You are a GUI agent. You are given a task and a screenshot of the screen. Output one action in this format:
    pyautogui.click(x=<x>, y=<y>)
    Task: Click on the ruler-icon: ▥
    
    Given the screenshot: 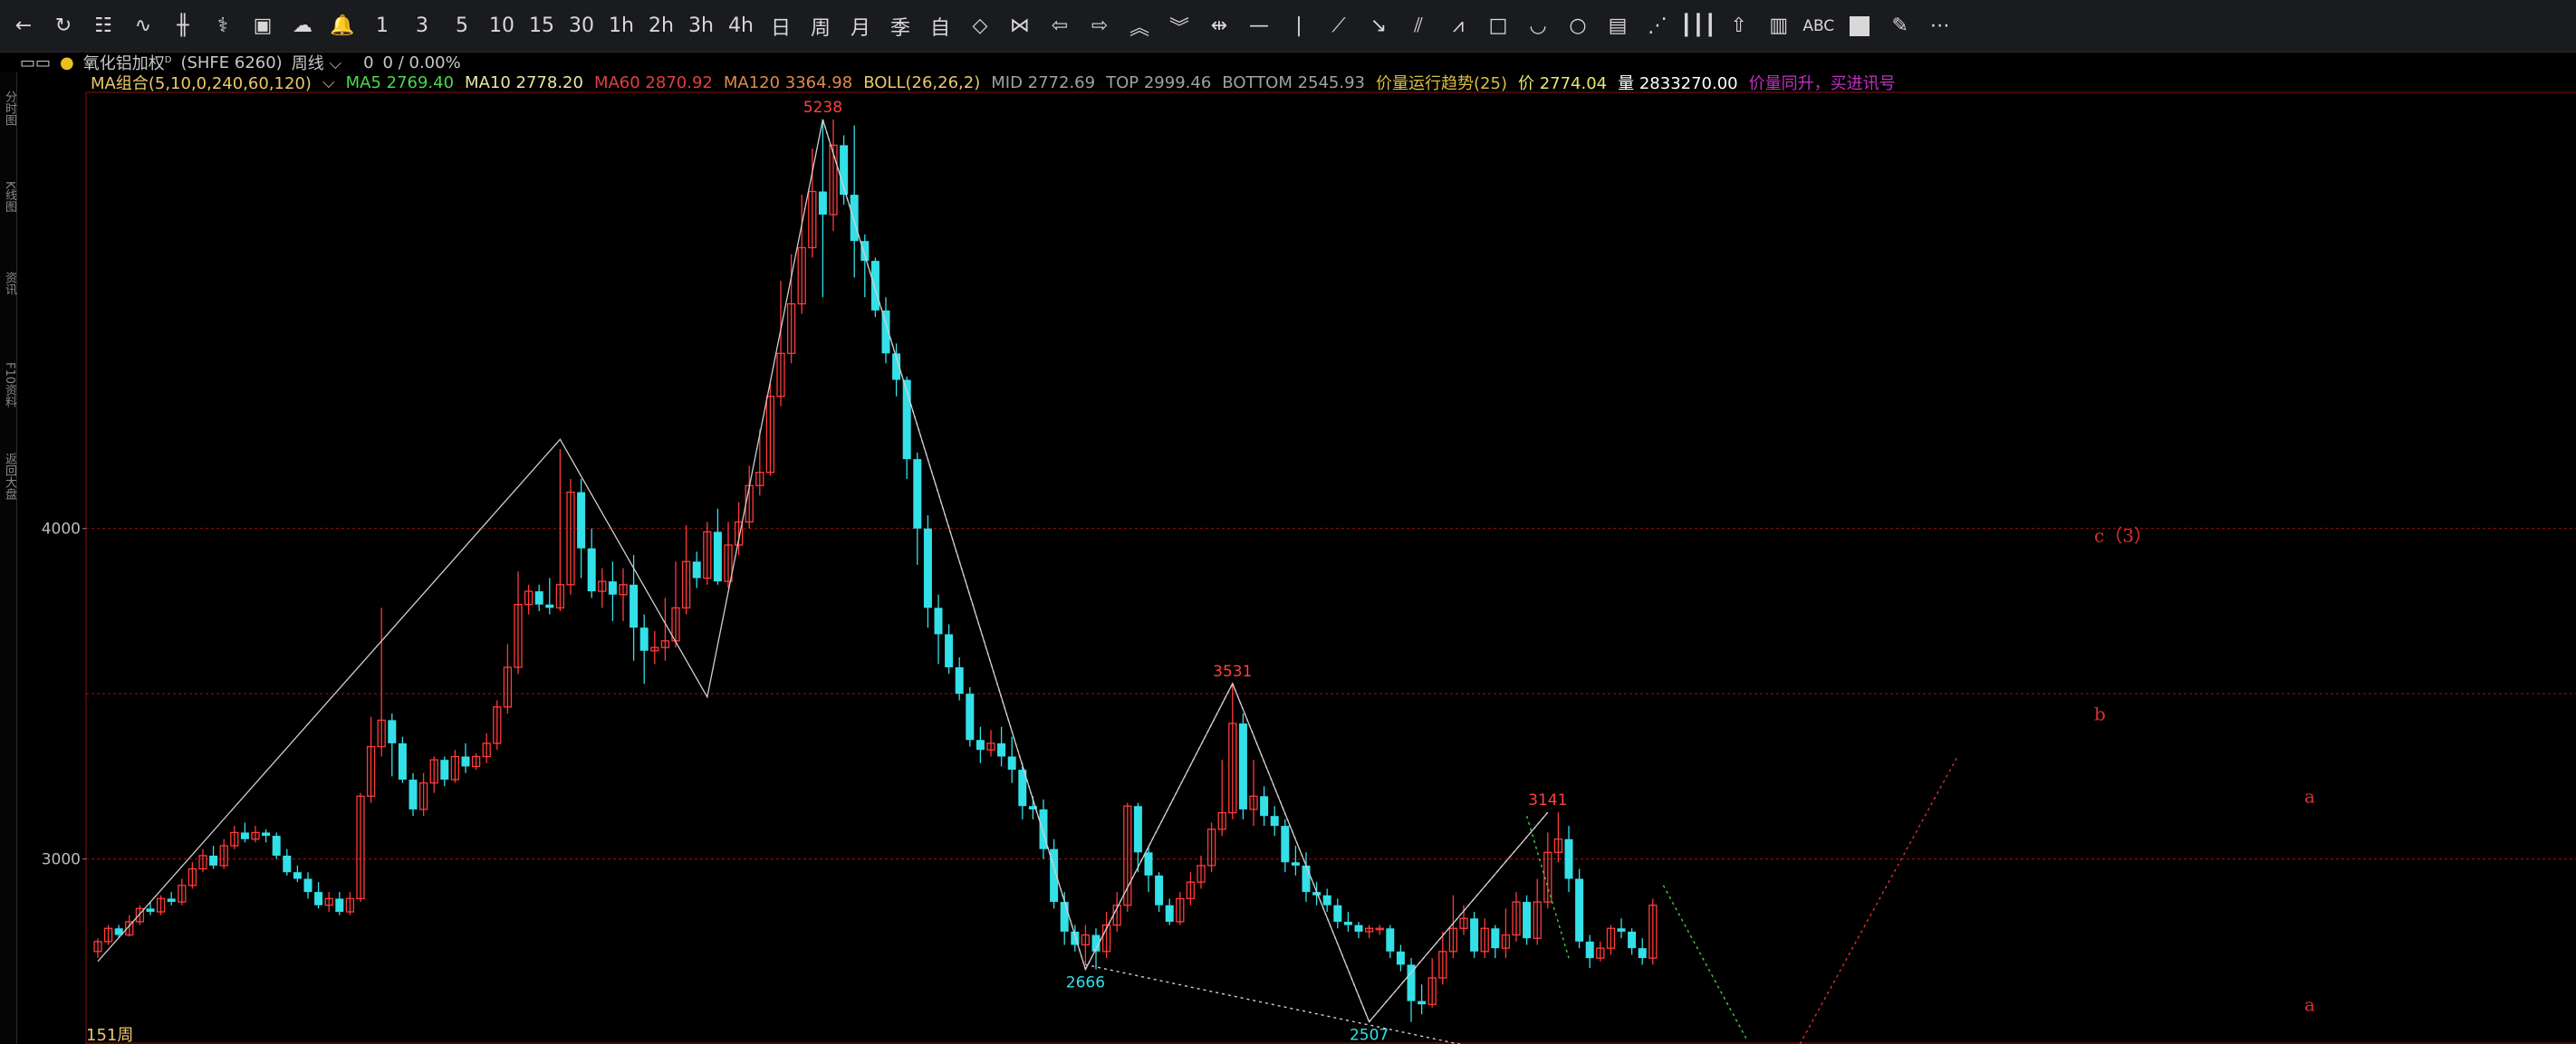 What is the action you would take?
    pyautogui.click(x=1779, y=26)
    